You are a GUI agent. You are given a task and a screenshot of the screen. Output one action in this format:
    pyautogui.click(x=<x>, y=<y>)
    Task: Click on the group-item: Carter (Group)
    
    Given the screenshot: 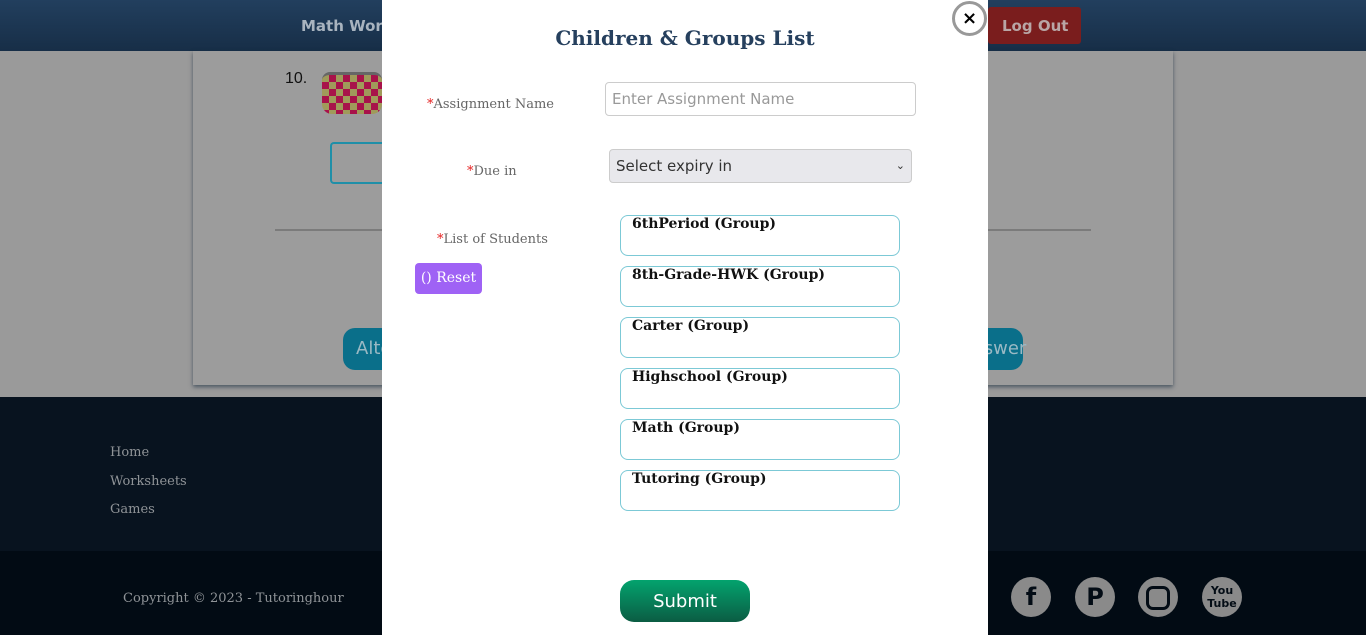 What is the action you would take?
    pyautogui.click(x=760, y=337)
    